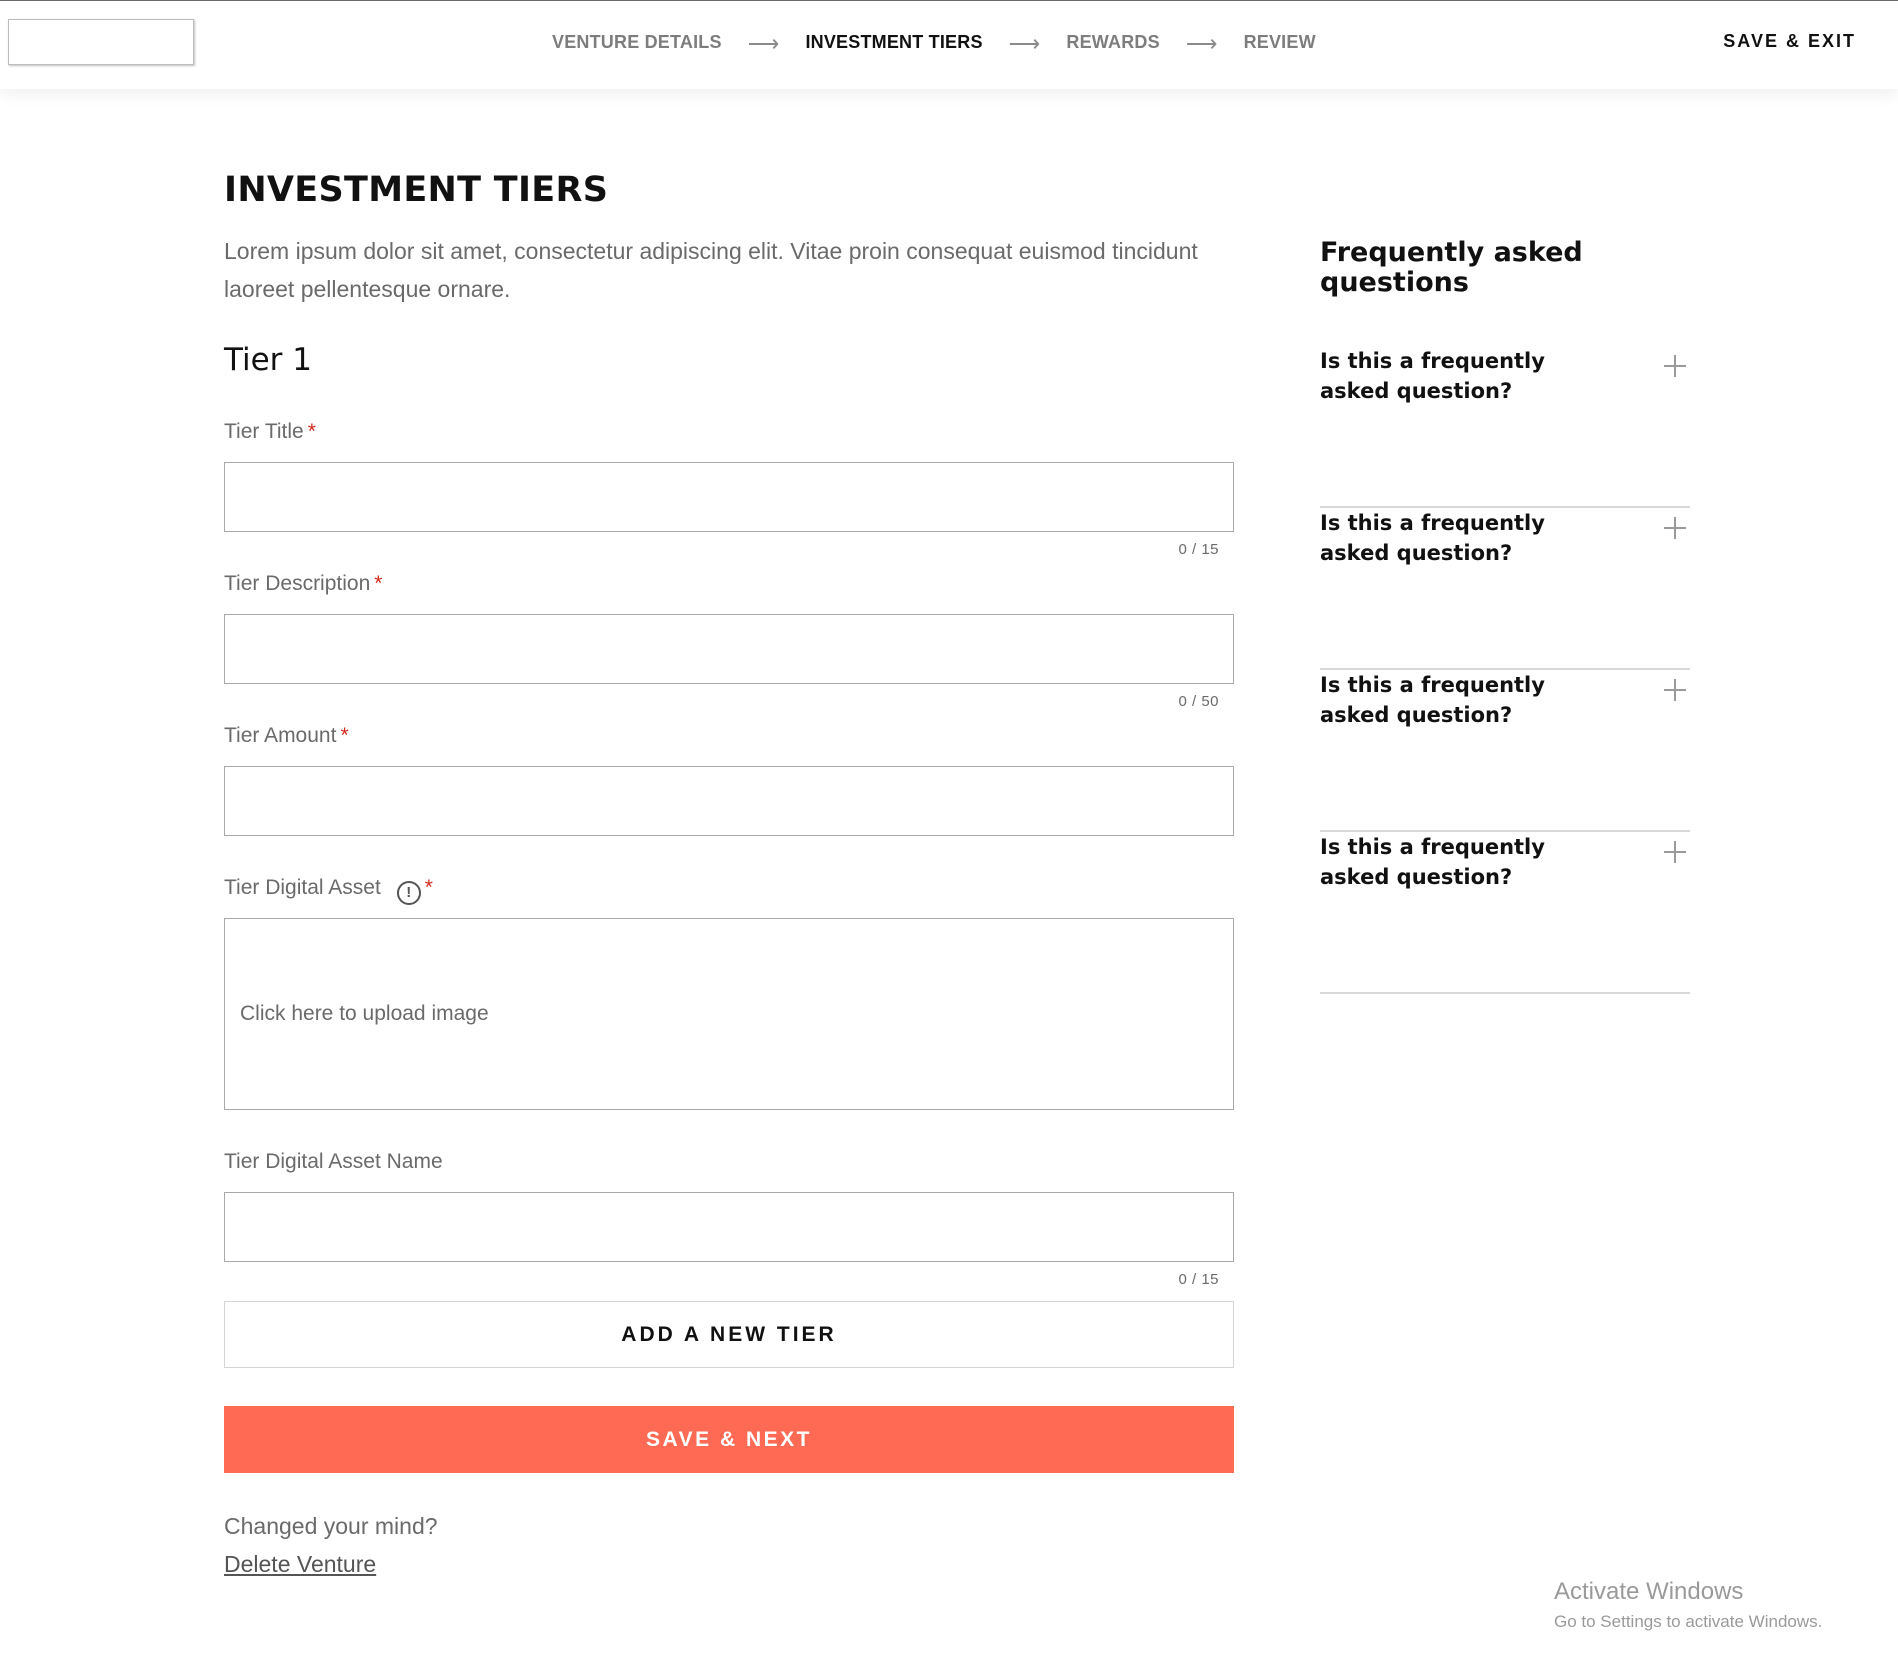  What do you see at coordinates (264, 431) in the screenshot?
I see `tier-title-label-text: Tier Title` at bounding box center [264, 431].